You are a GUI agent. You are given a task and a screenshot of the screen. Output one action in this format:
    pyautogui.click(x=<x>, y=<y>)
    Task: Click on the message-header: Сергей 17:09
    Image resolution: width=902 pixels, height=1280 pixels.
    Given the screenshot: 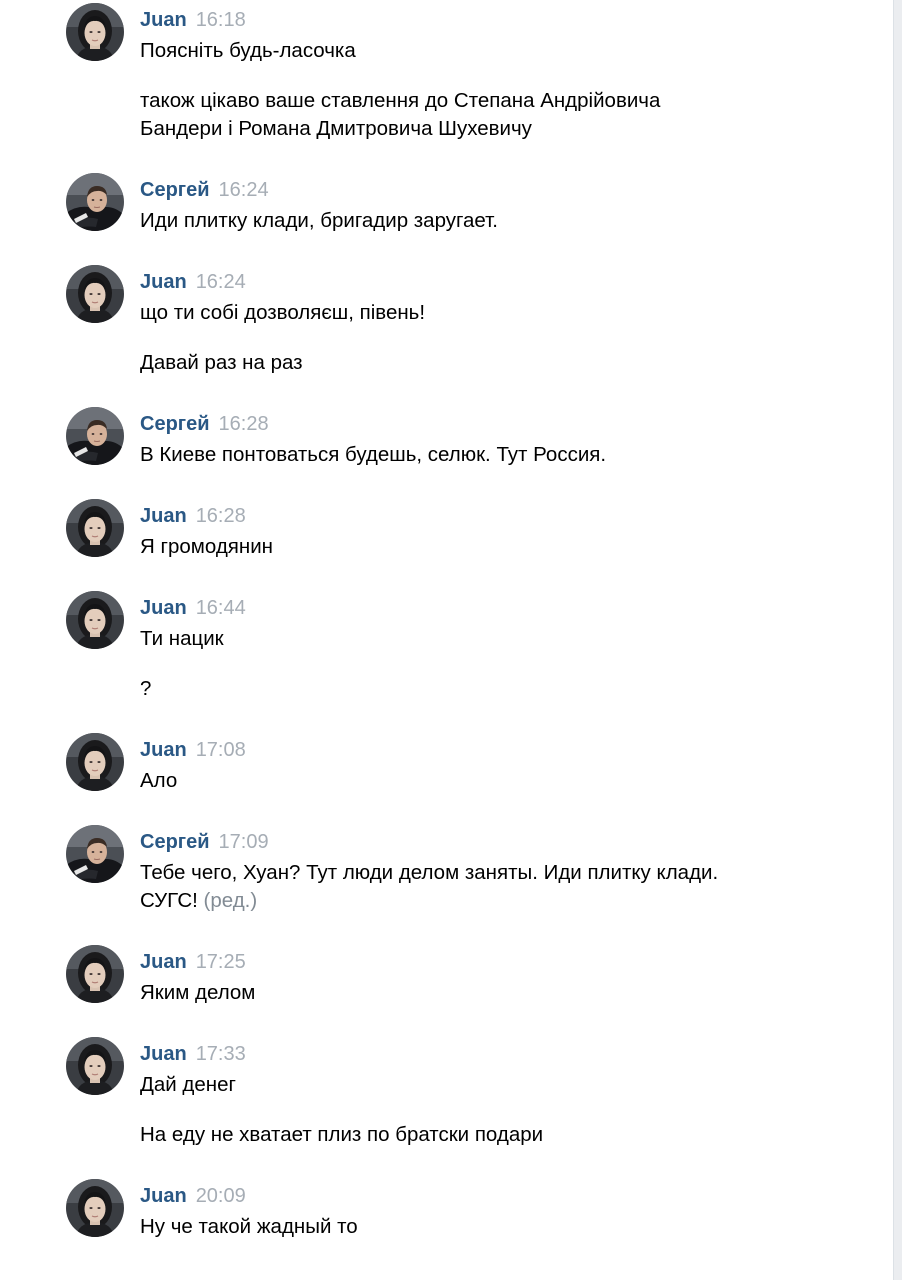 What is the action you would take?
    pyautogui.click(x=204, y=842)
    